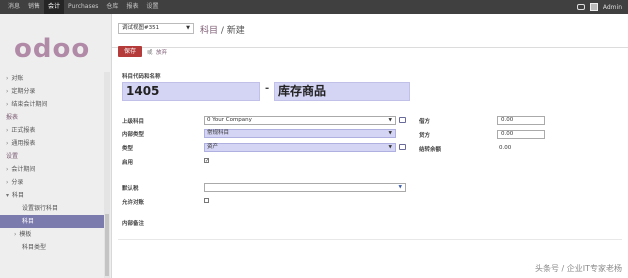 This screenshot has width=628, height=278. I want to click on top-menu-bar: 消息 销售 会计 Purchases 仓库 报表 设置 Admin, so click(314, 7).